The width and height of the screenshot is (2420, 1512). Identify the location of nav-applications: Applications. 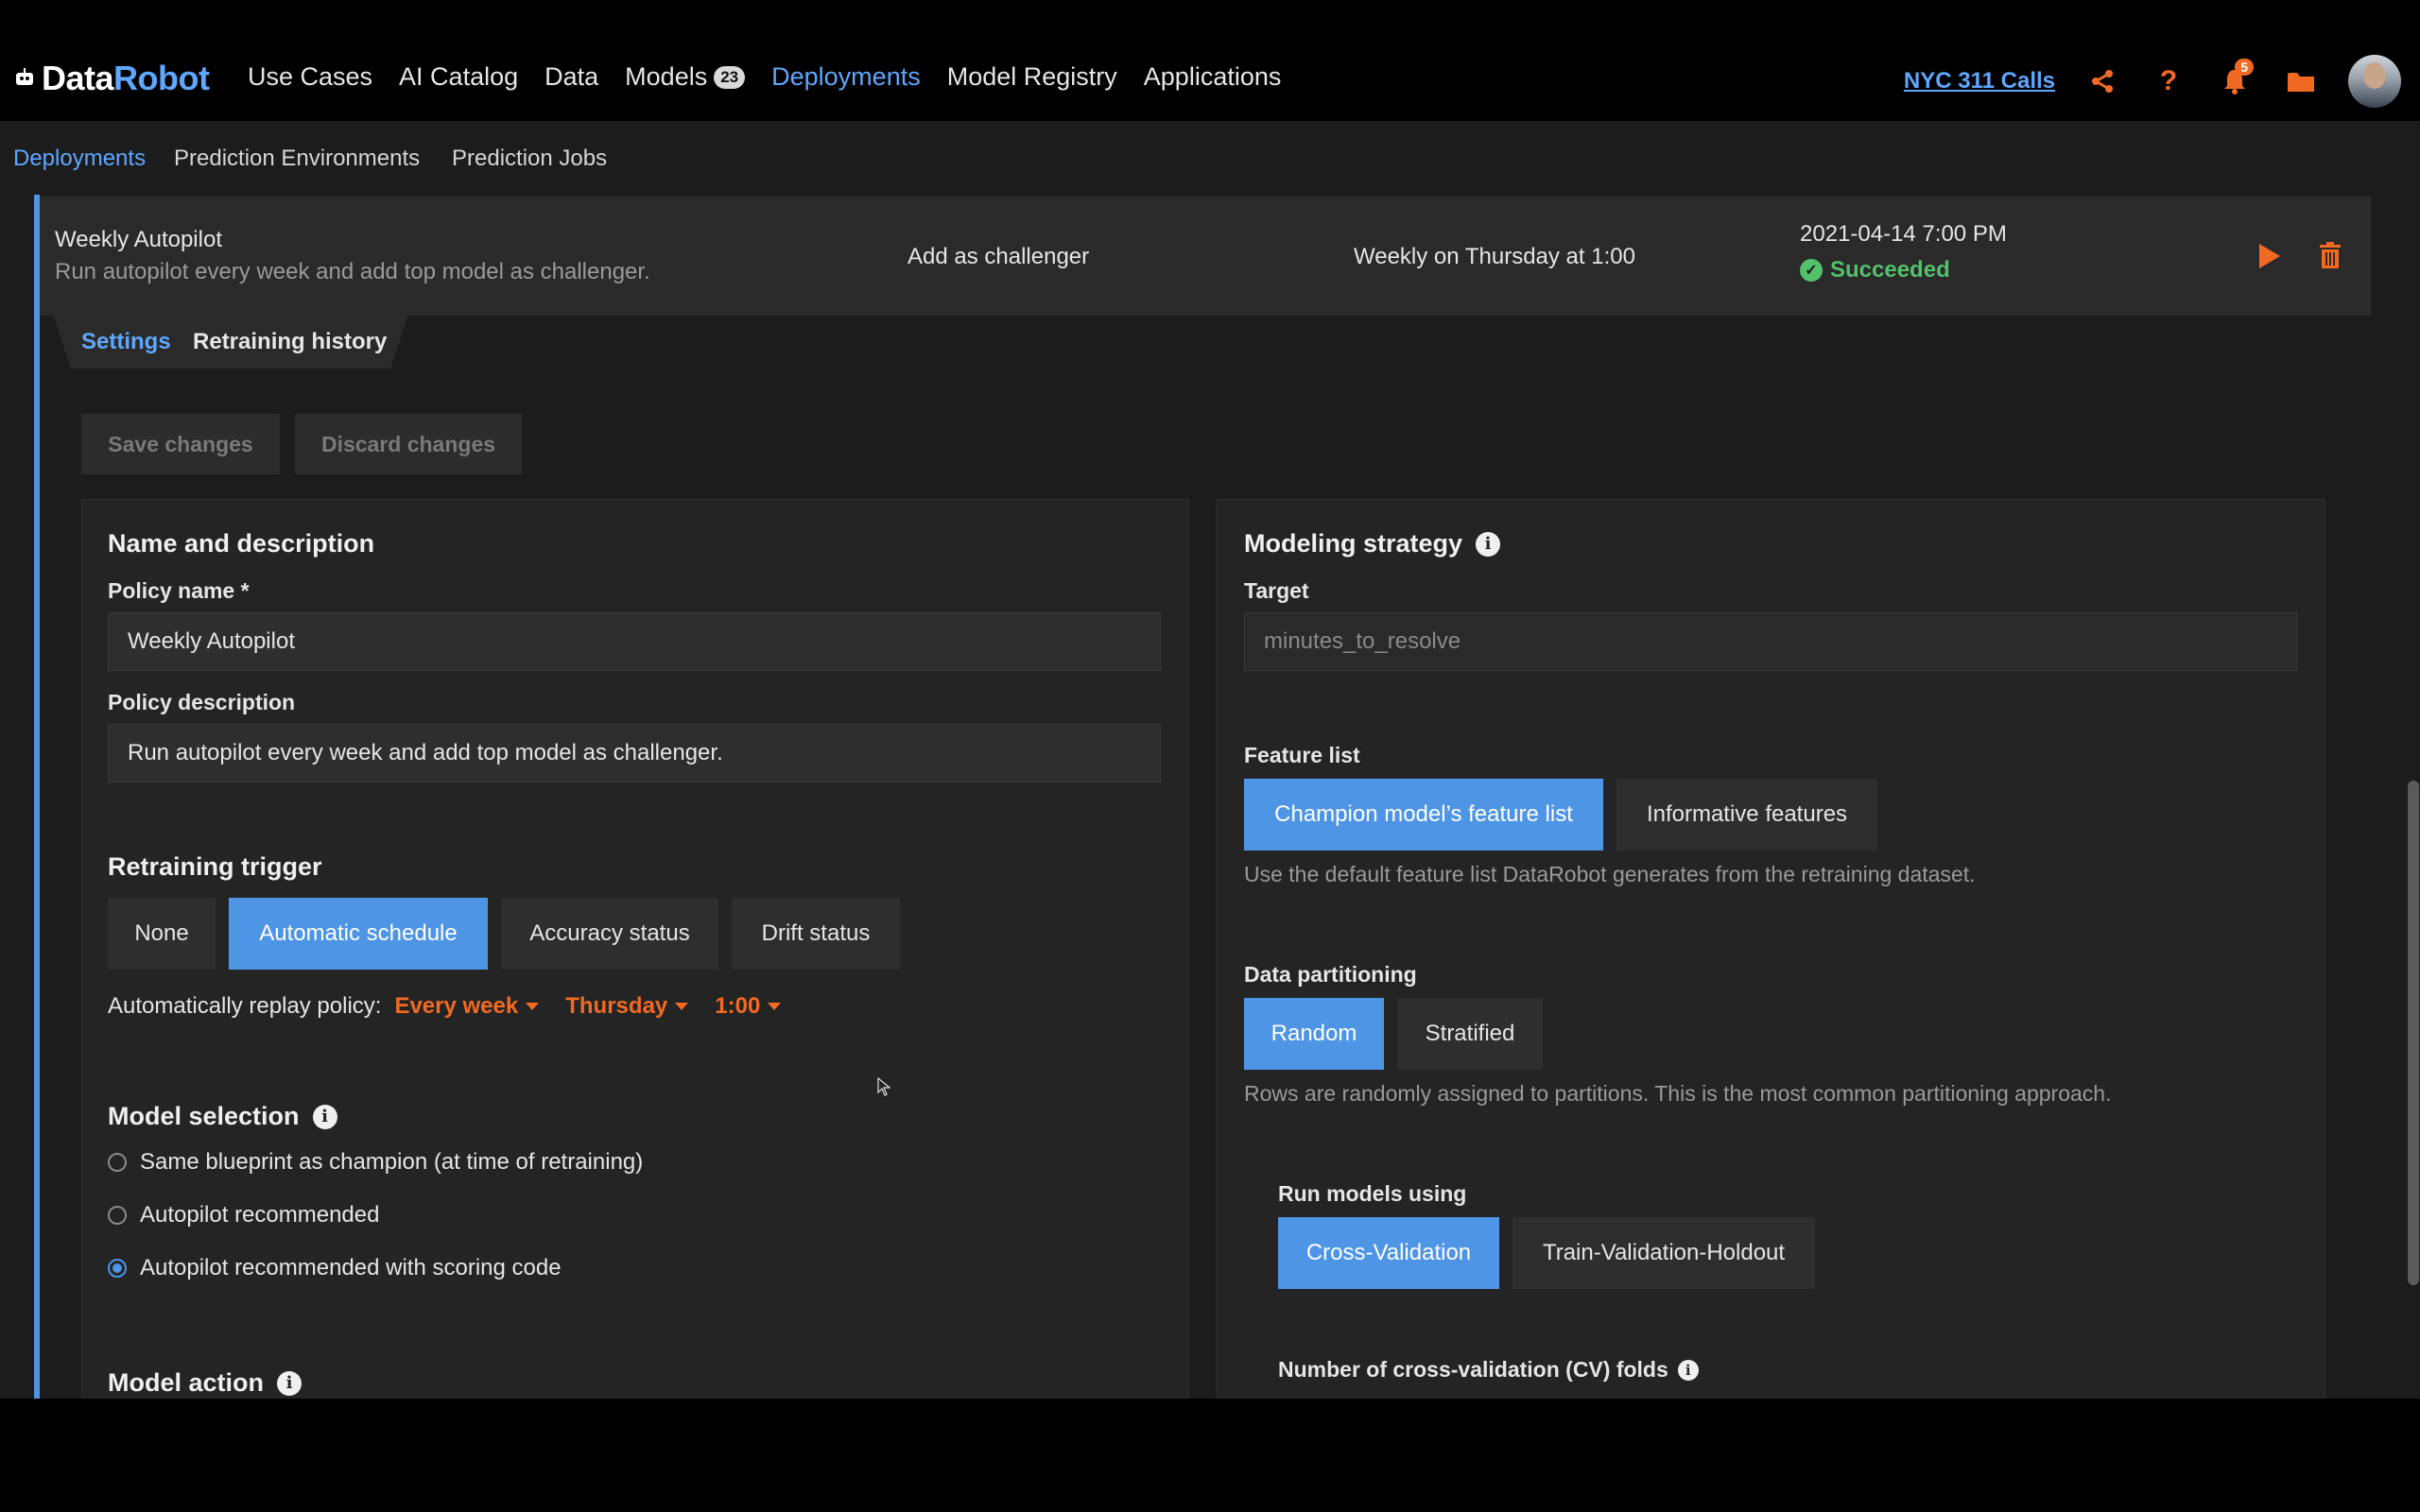
(1213, 77).